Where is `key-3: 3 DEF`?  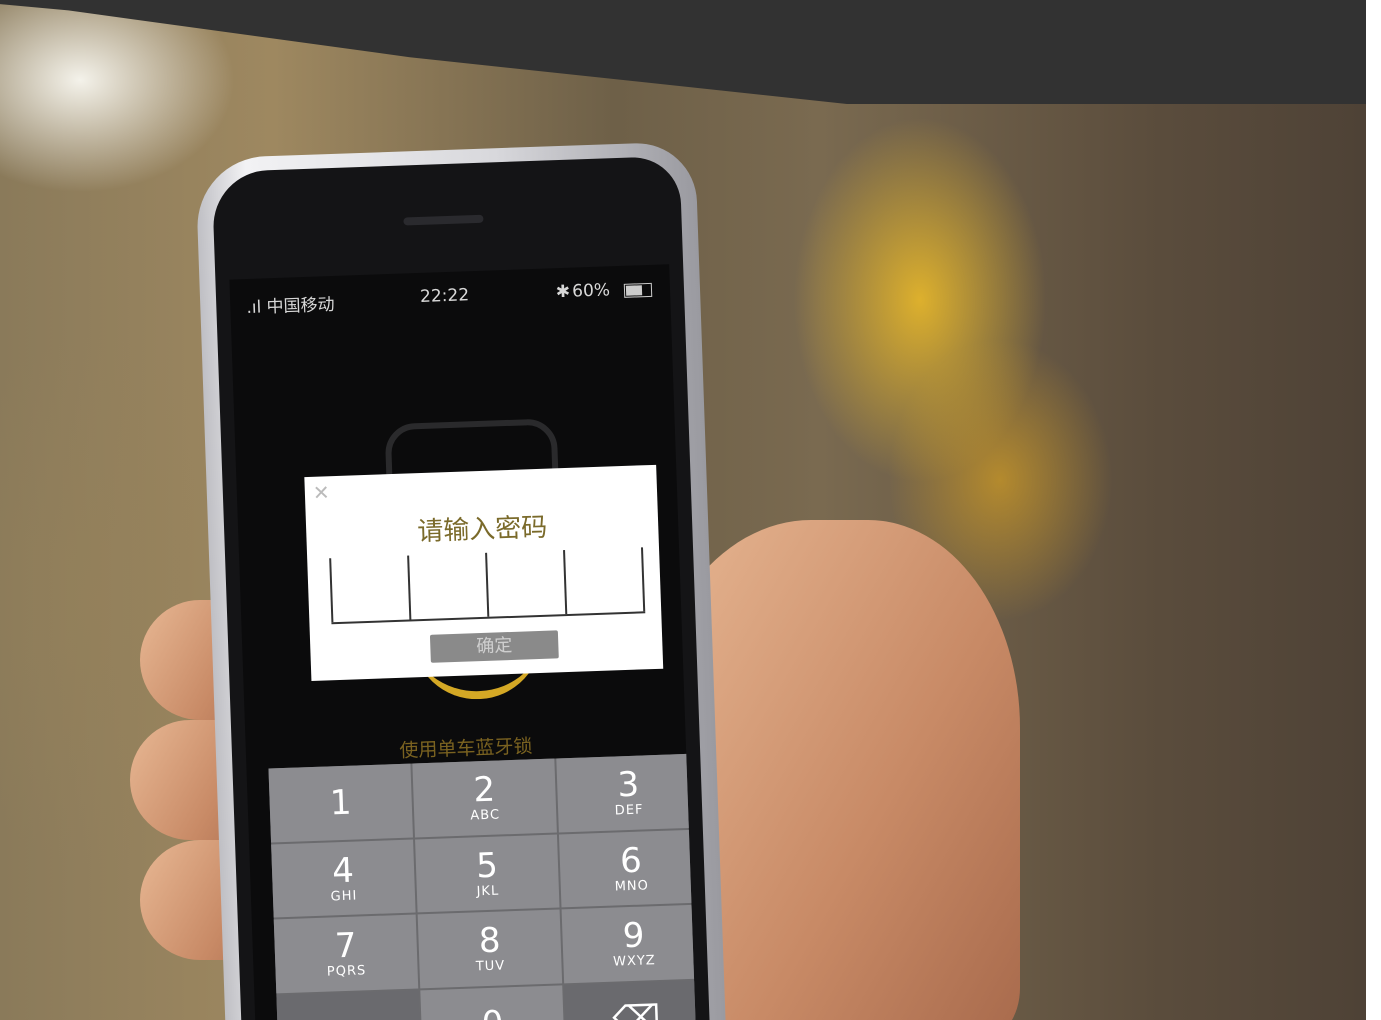 key-3: 3 DEF is located at coordinates (626, 792).